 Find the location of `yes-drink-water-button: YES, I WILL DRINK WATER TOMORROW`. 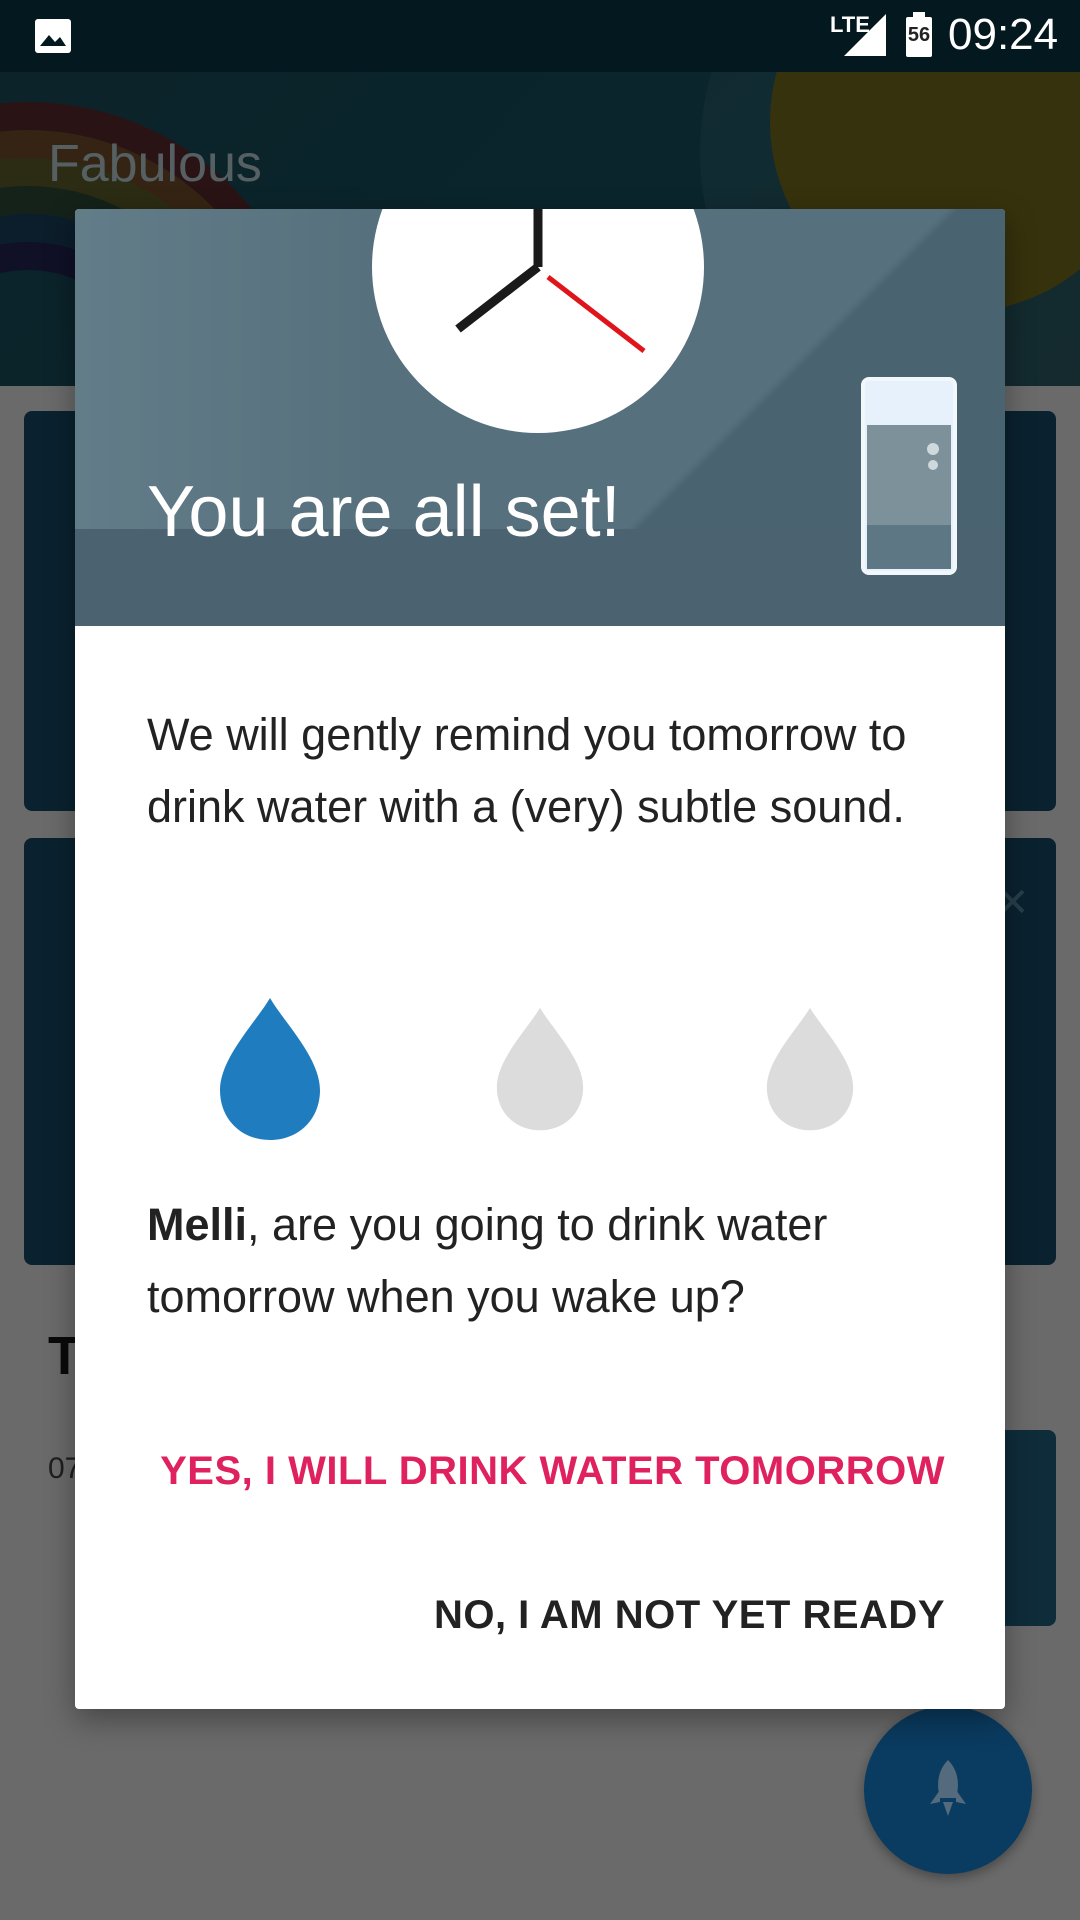

yes-drink-water-button: YES, I WILL DRINK WATER TOMORROW is located at coordinates (552, 1471).